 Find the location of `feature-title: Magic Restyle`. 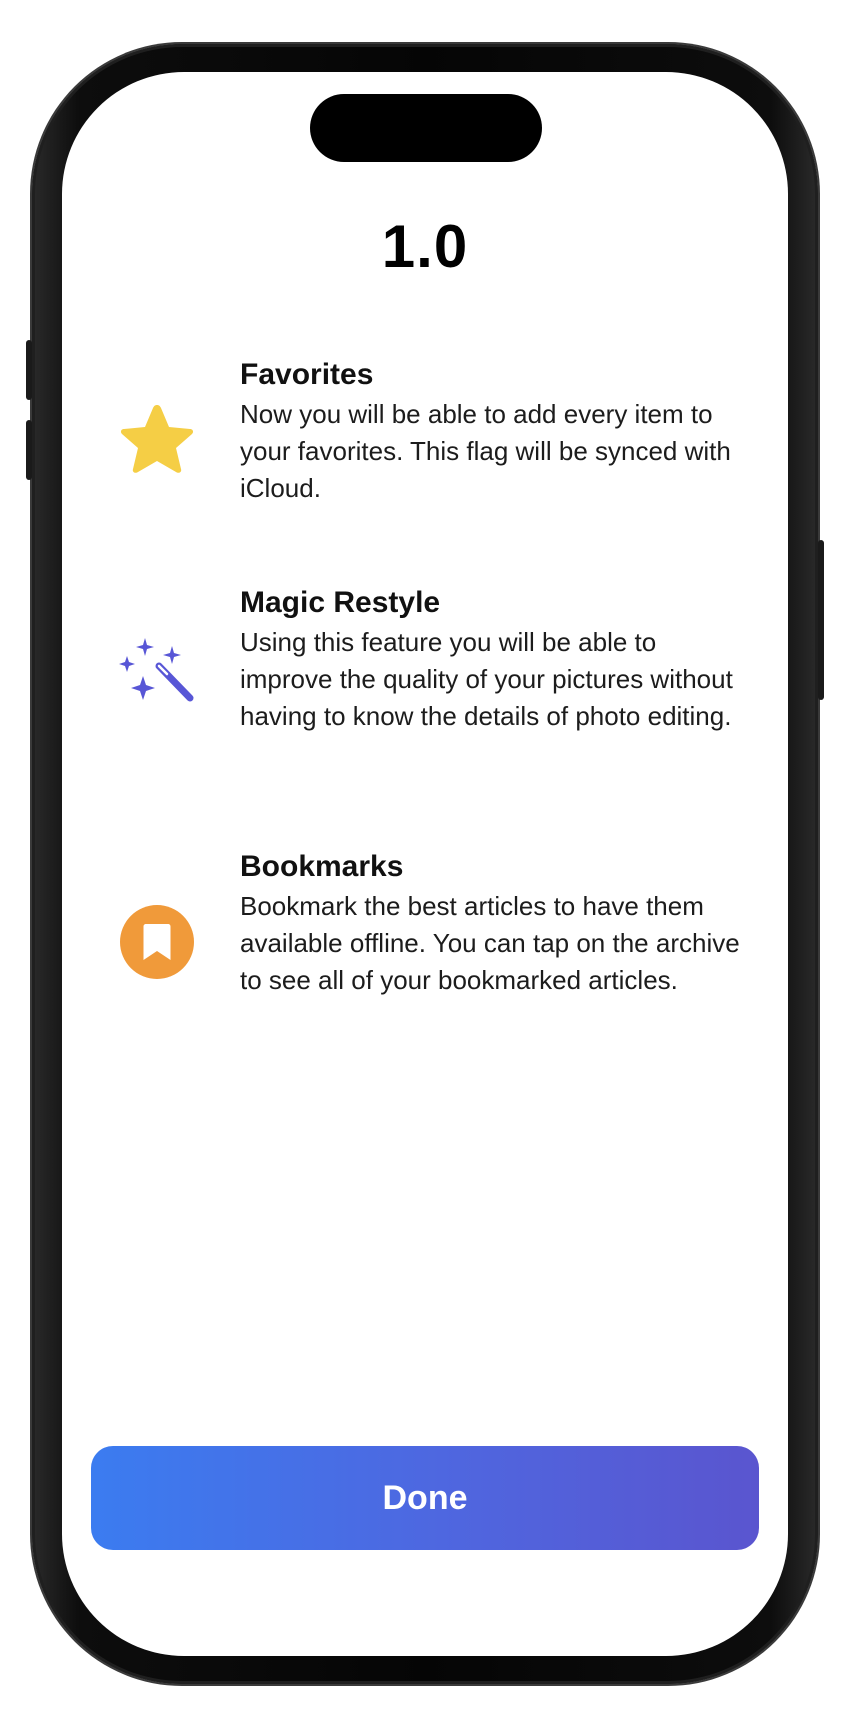

feature-title: Magic Restyle is located at coordinates (340, 602).